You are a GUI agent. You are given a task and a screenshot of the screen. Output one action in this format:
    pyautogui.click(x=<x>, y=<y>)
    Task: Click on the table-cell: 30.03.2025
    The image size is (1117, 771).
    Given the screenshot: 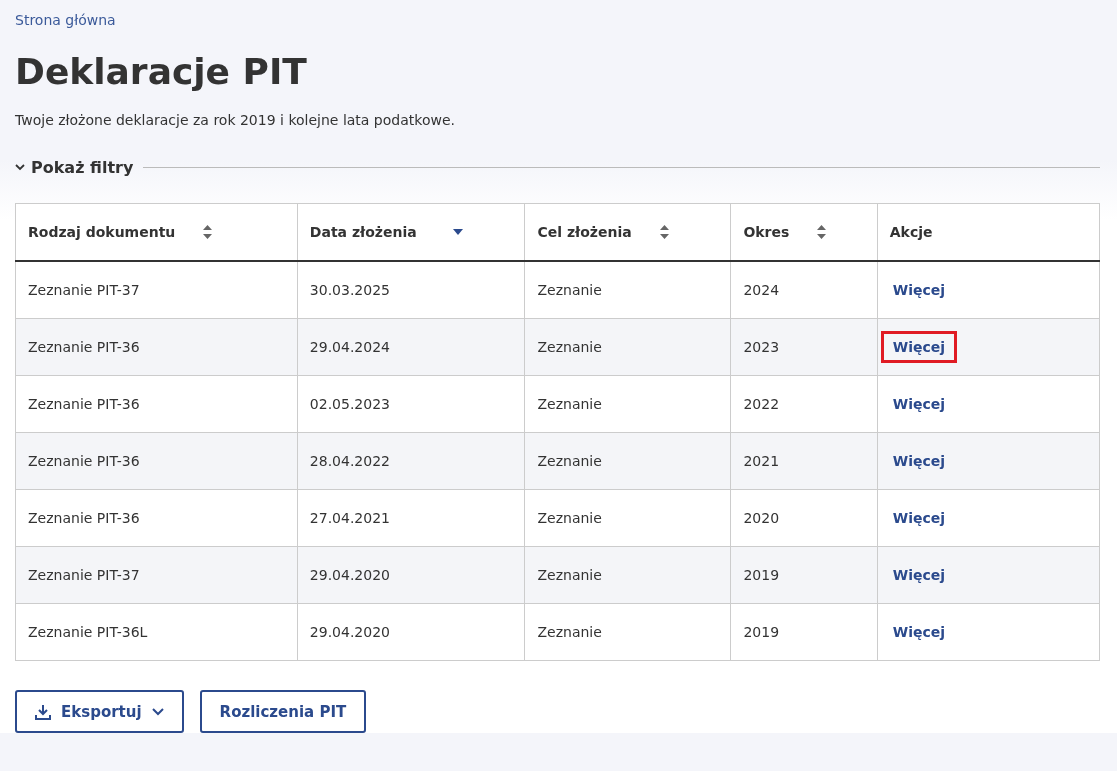 What is the action you would take?
    pyautogui.click(x=411, y=290)
    